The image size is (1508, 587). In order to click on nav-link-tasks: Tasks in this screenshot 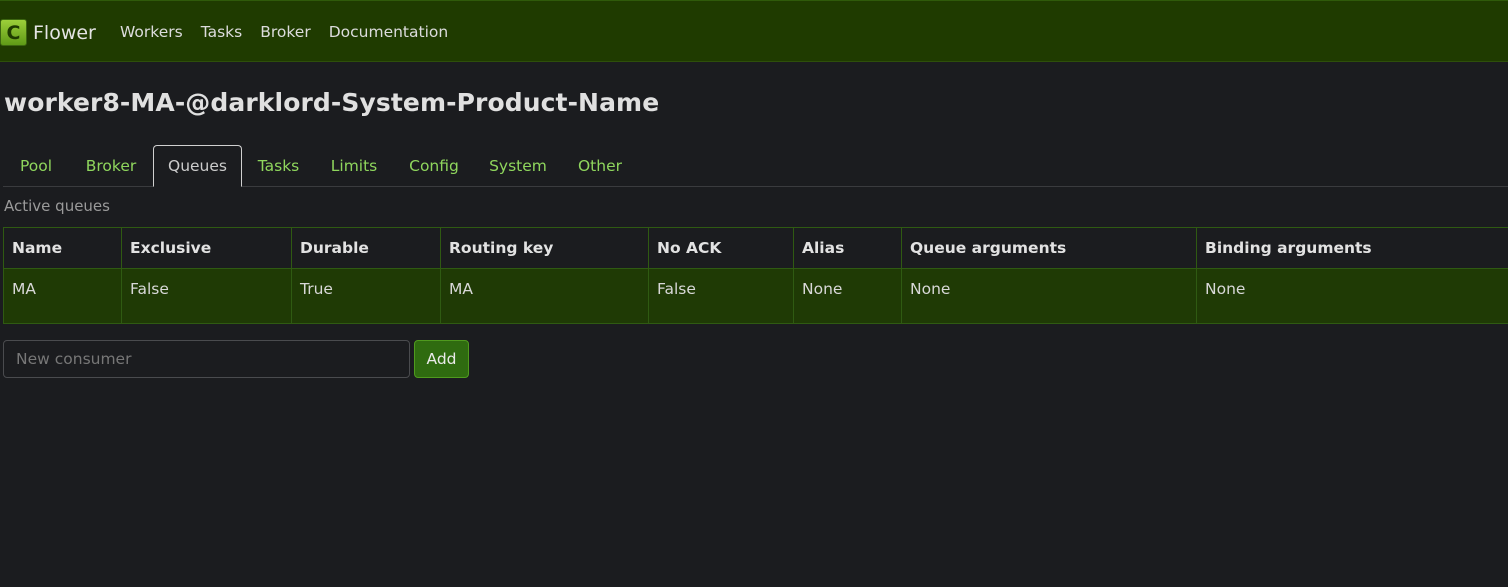, I will do `click(222, 32)`.